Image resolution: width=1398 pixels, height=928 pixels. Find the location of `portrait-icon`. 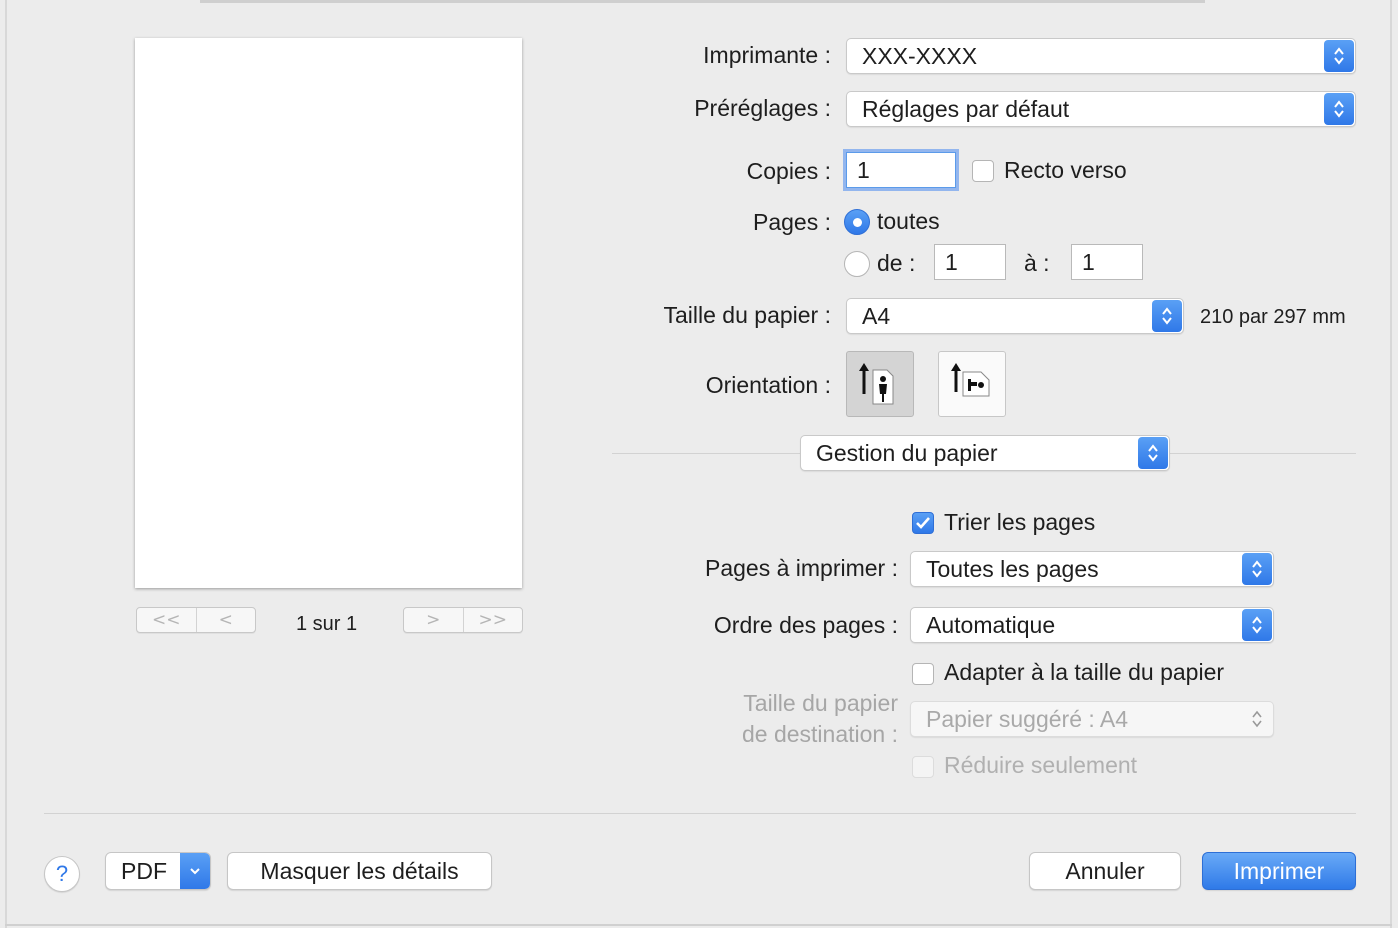

portrait-icon is located at coordinates (876, 384).